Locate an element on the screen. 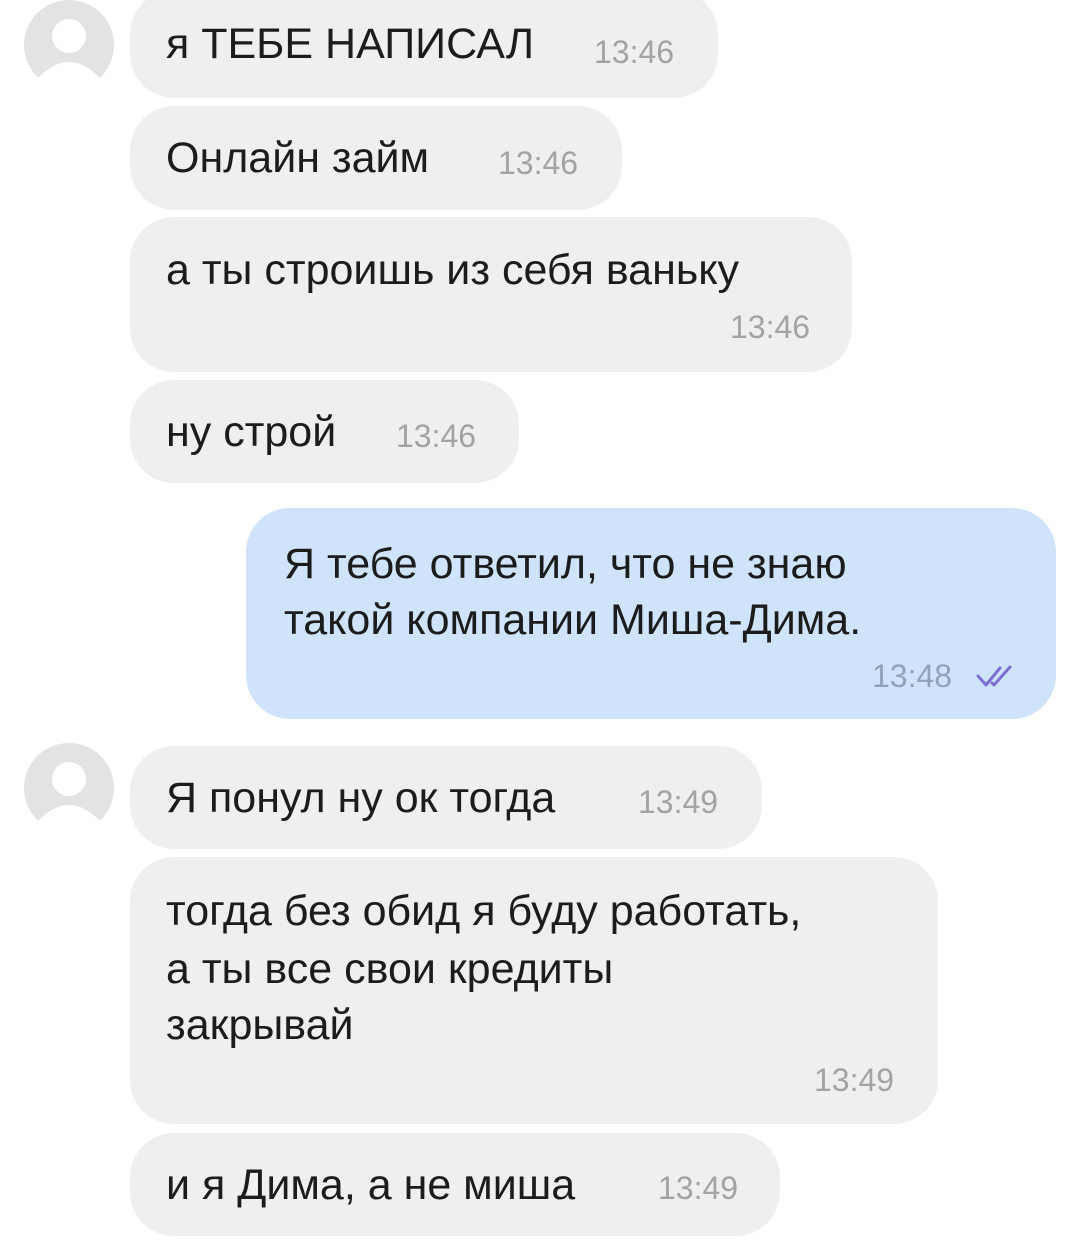  message-text: Я понул ну ок тогда is located at coordinates (361, 798).